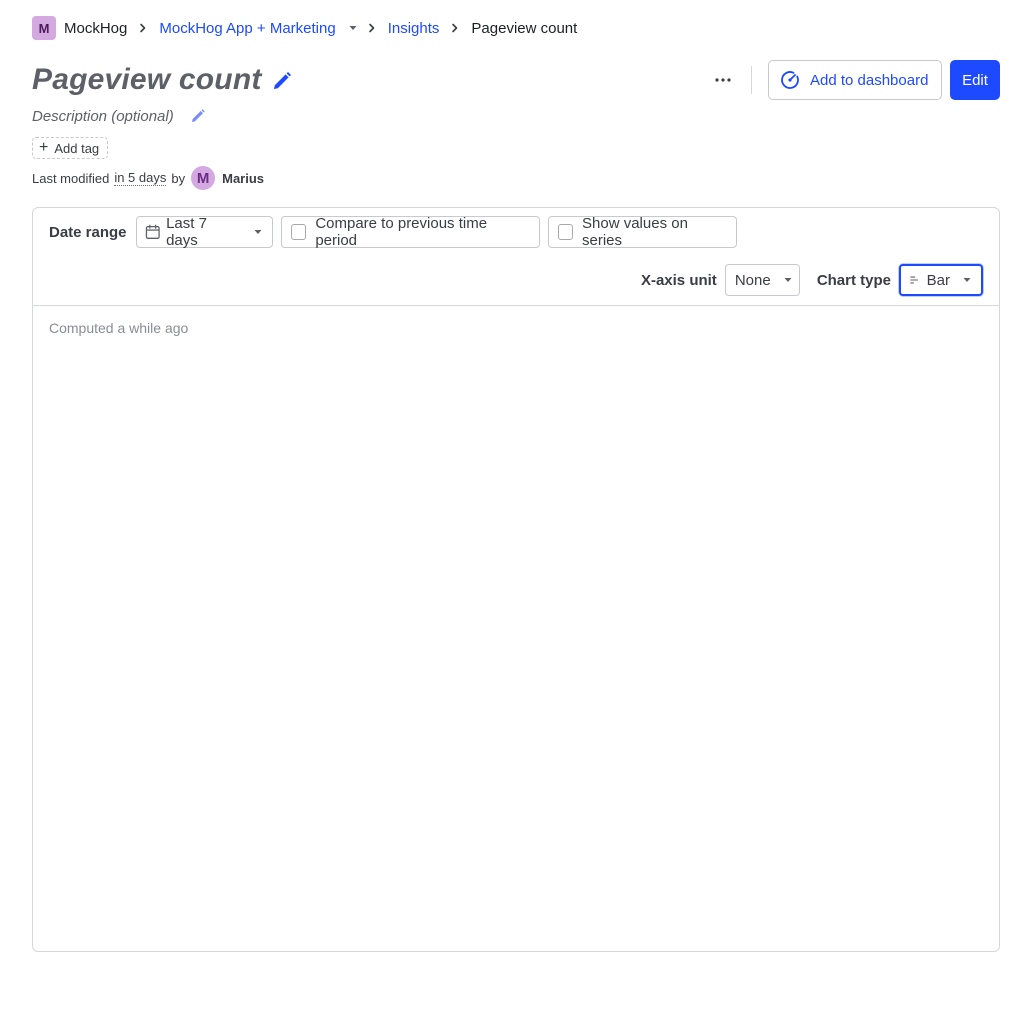 Image resolution: width=1032 pixels, height=1031 pixels. What do you see at coordinates (95, 28) in the screenshot?
I see `breadcrumb-org-name: MockHog` at bounding box center [95, 28].